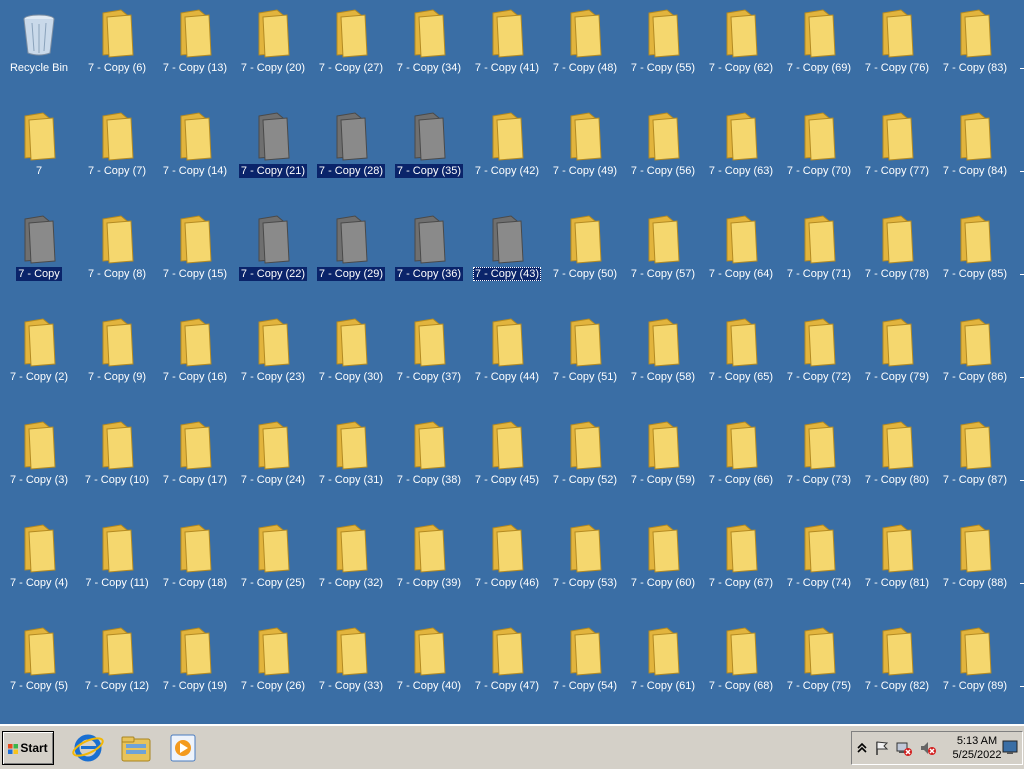  I want to click on action-center-flag-icon, so click(882, 748).